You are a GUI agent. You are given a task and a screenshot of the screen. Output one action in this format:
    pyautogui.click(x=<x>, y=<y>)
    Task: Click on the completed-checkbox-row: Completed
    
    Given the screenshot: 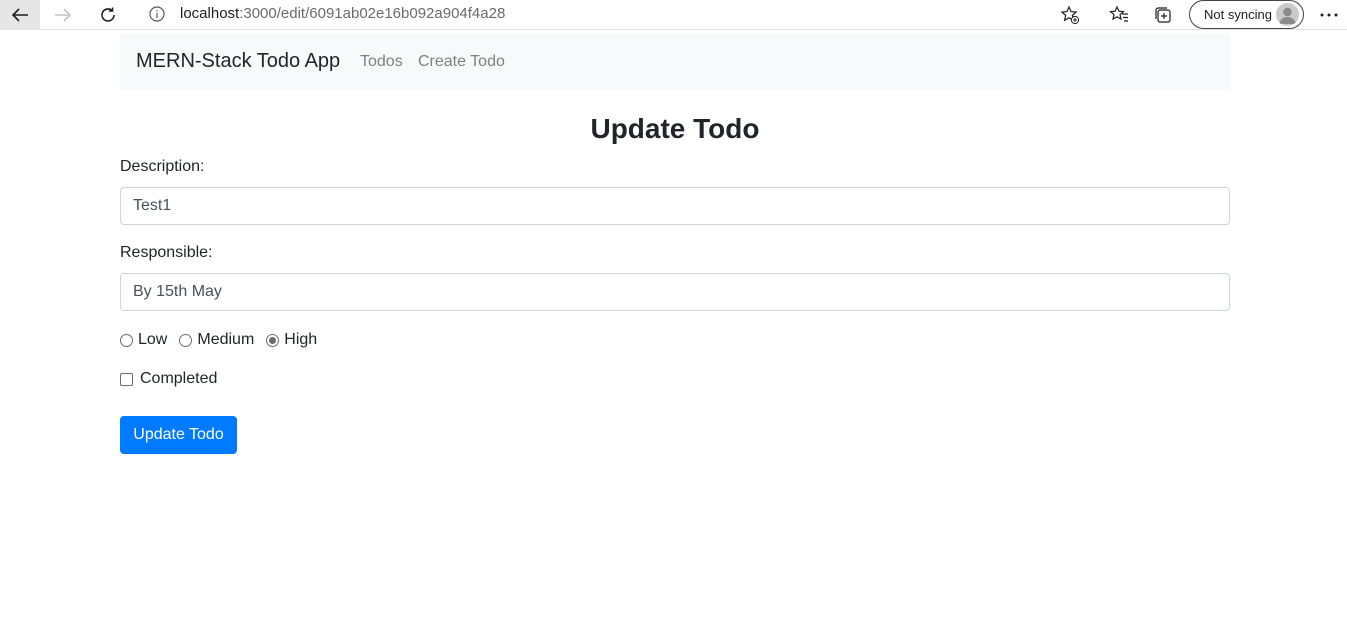 What is the action you would take?
    pyautogui.click(x=168, y=379)
    